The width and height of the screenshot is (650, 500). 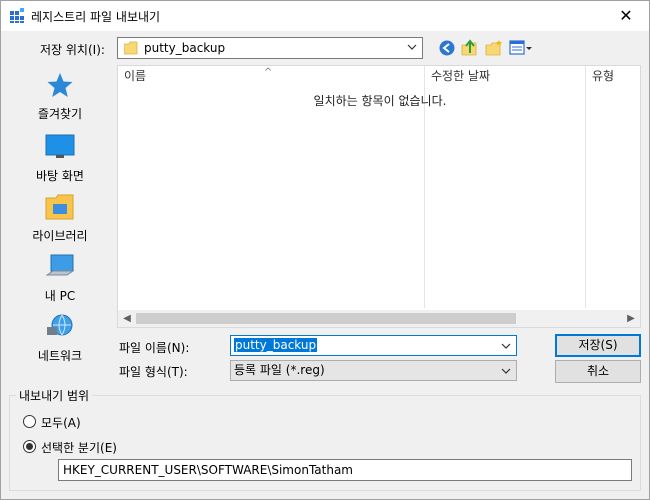 I want to click on place-quick-access: 즐겨찾기, so click(x=60, y=94).